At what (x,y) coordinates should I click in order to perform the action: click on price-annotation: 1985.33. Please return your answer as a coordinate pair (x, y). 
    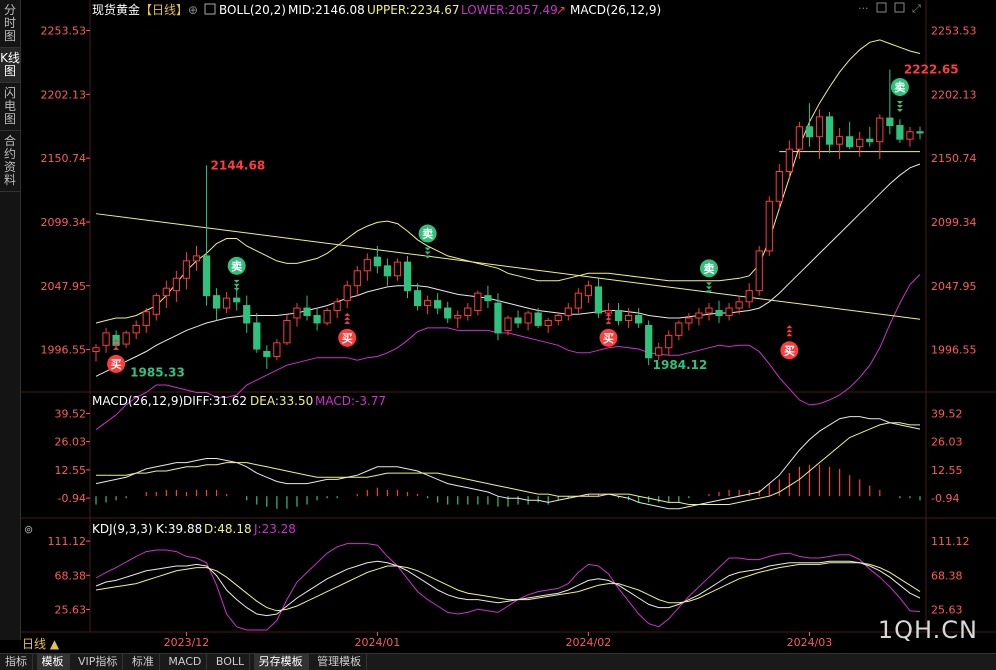
    Looking at the image, I should click on (157, 373).